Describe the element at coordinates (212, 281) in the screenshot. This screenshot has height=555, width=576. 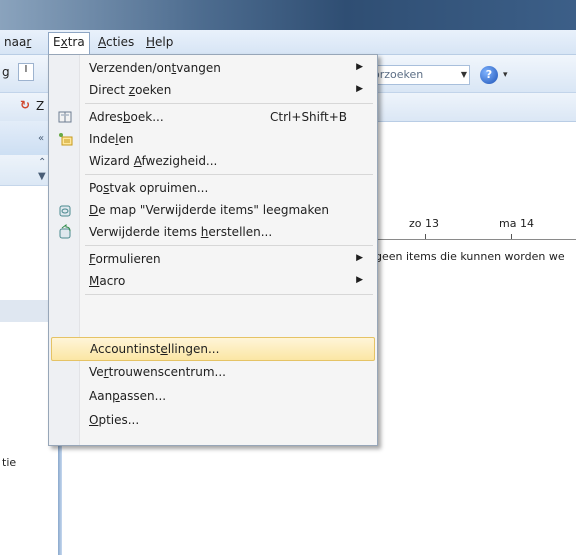
I see `menu-item-macro: Macro ▶` at that location.